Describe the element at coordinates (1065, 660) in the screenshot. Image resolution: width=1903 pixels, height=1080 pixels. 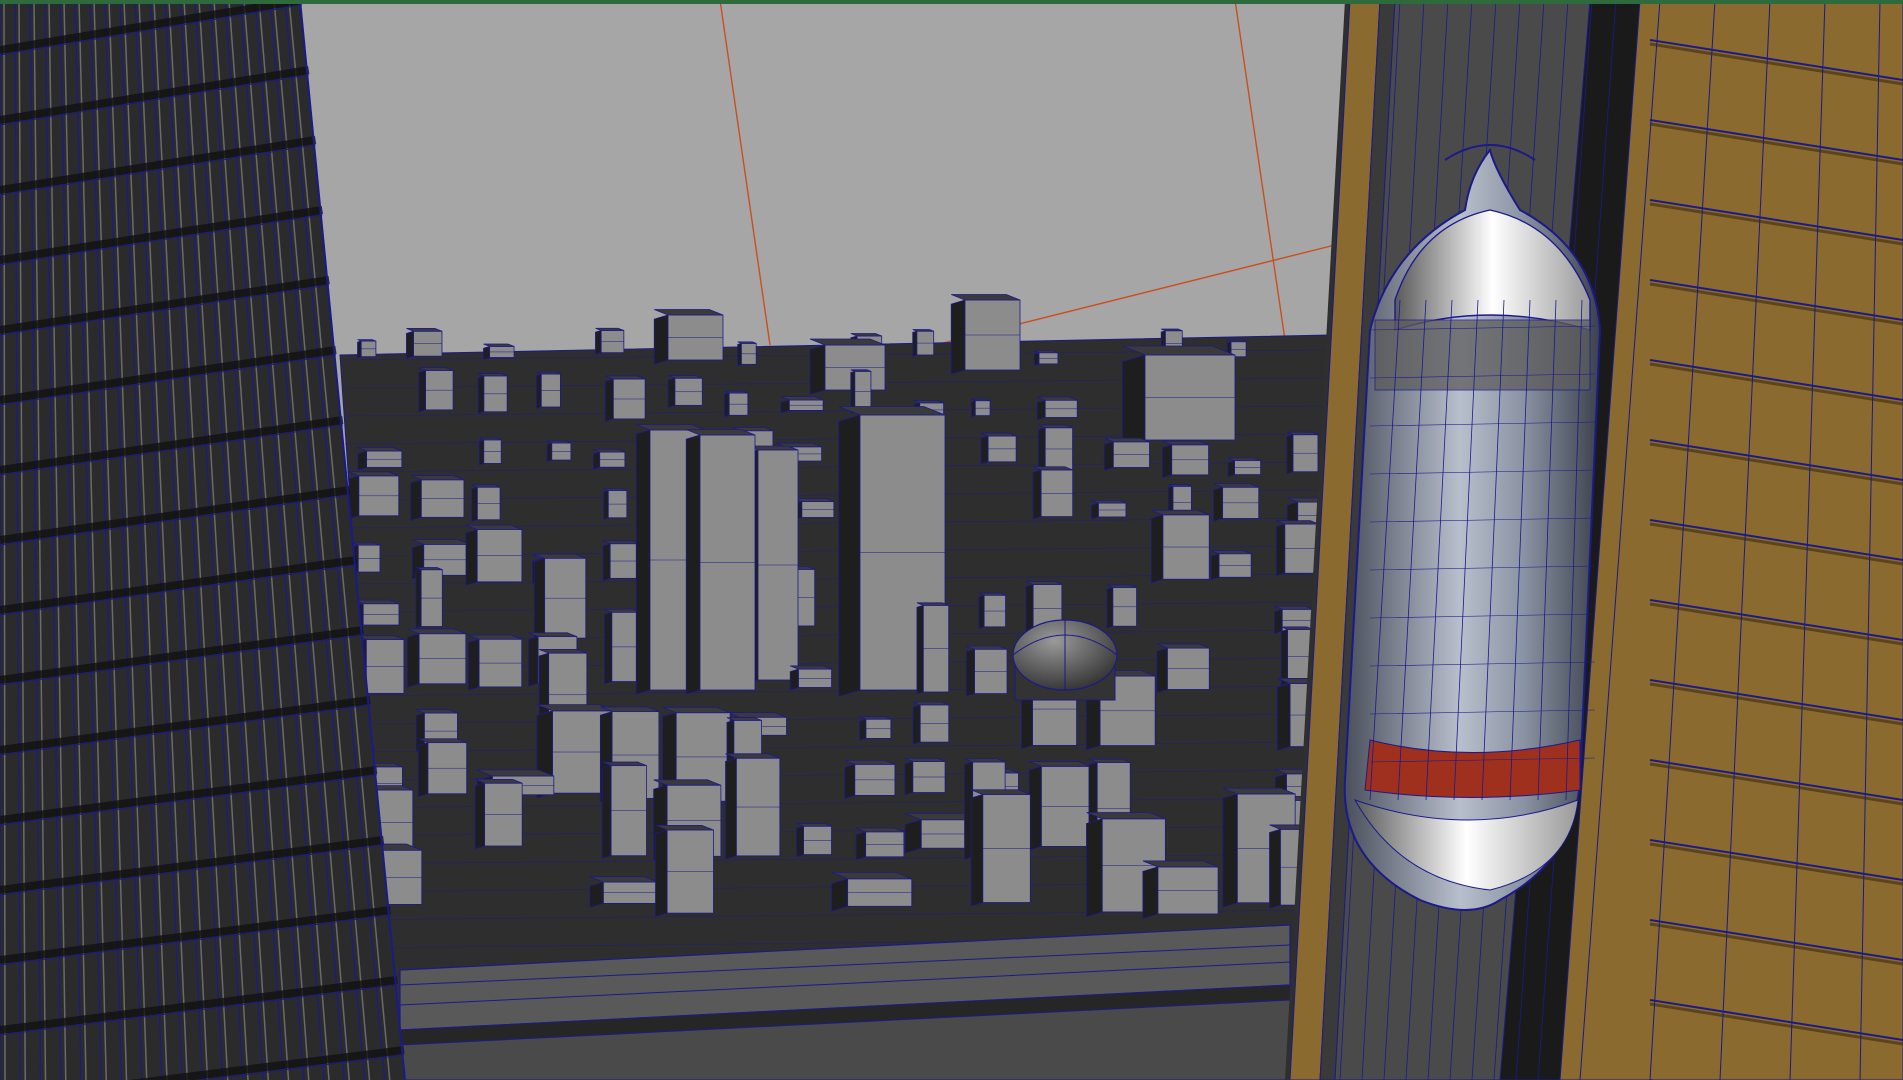
I see `dome-building-mesh` at that location.